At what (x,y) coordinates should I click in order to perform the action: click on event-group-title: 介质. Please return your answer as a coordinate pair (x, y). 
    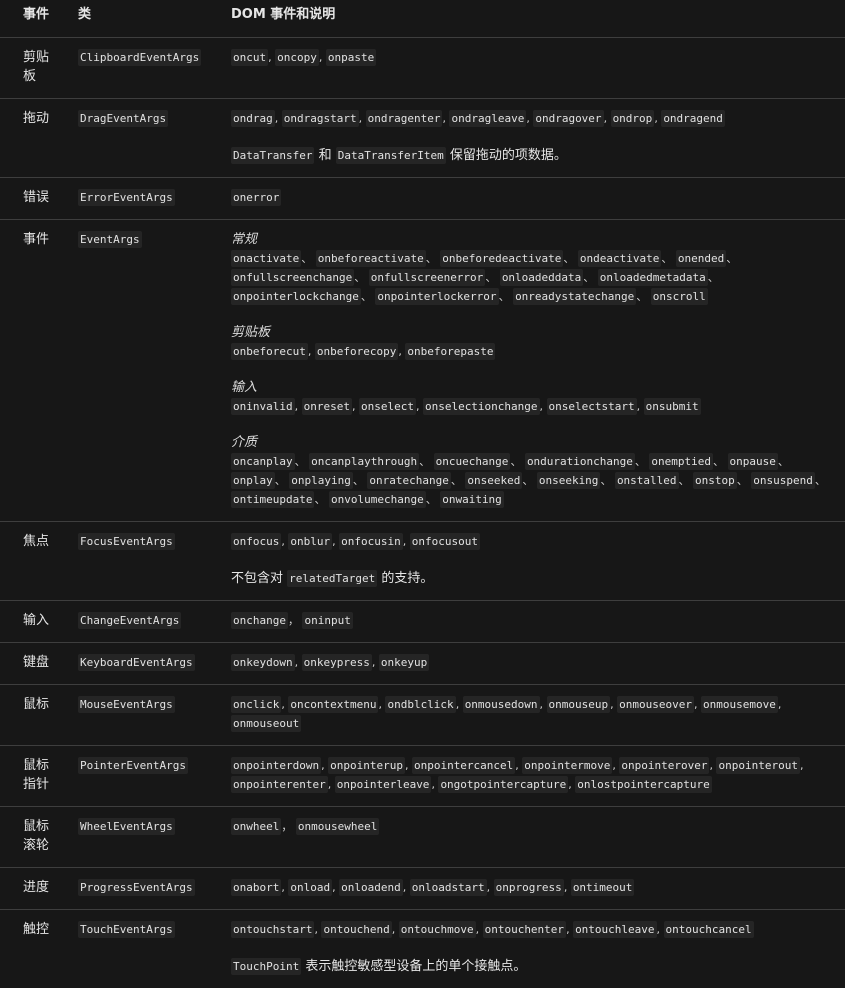
    Looking at the image, I should click on (536, 442).